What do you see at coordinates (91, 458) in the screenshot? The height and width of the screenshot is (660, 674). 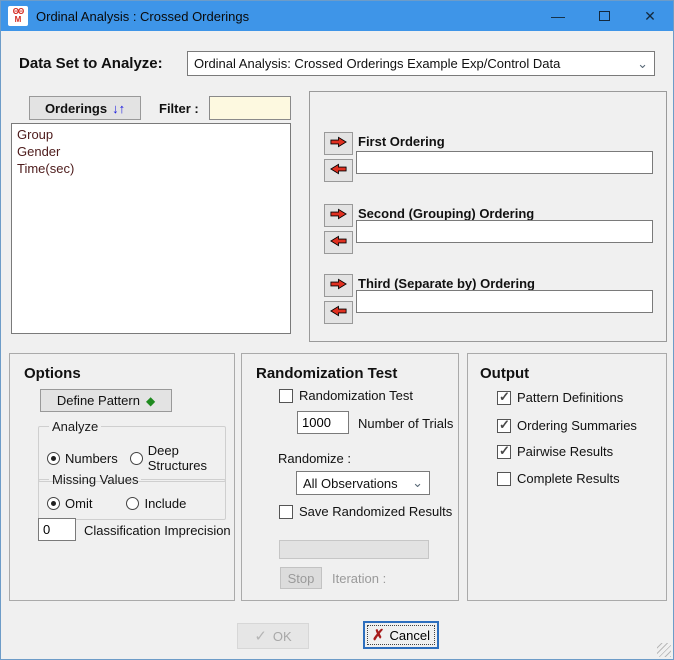 I see `radio-numbers-label: Numbers` at bounding box center [91, 458].